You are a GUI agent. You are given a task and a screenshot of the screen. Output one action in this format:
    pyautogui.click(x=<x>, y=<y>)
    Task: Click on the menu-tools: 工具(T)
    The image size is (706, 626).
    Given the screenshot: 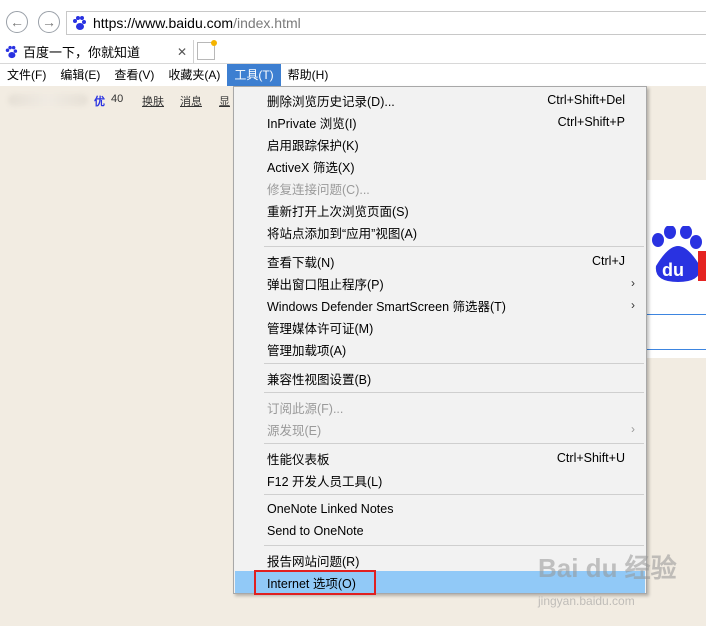 What is the action you would take?
    pyautogui.click(x=254, y=75)
    